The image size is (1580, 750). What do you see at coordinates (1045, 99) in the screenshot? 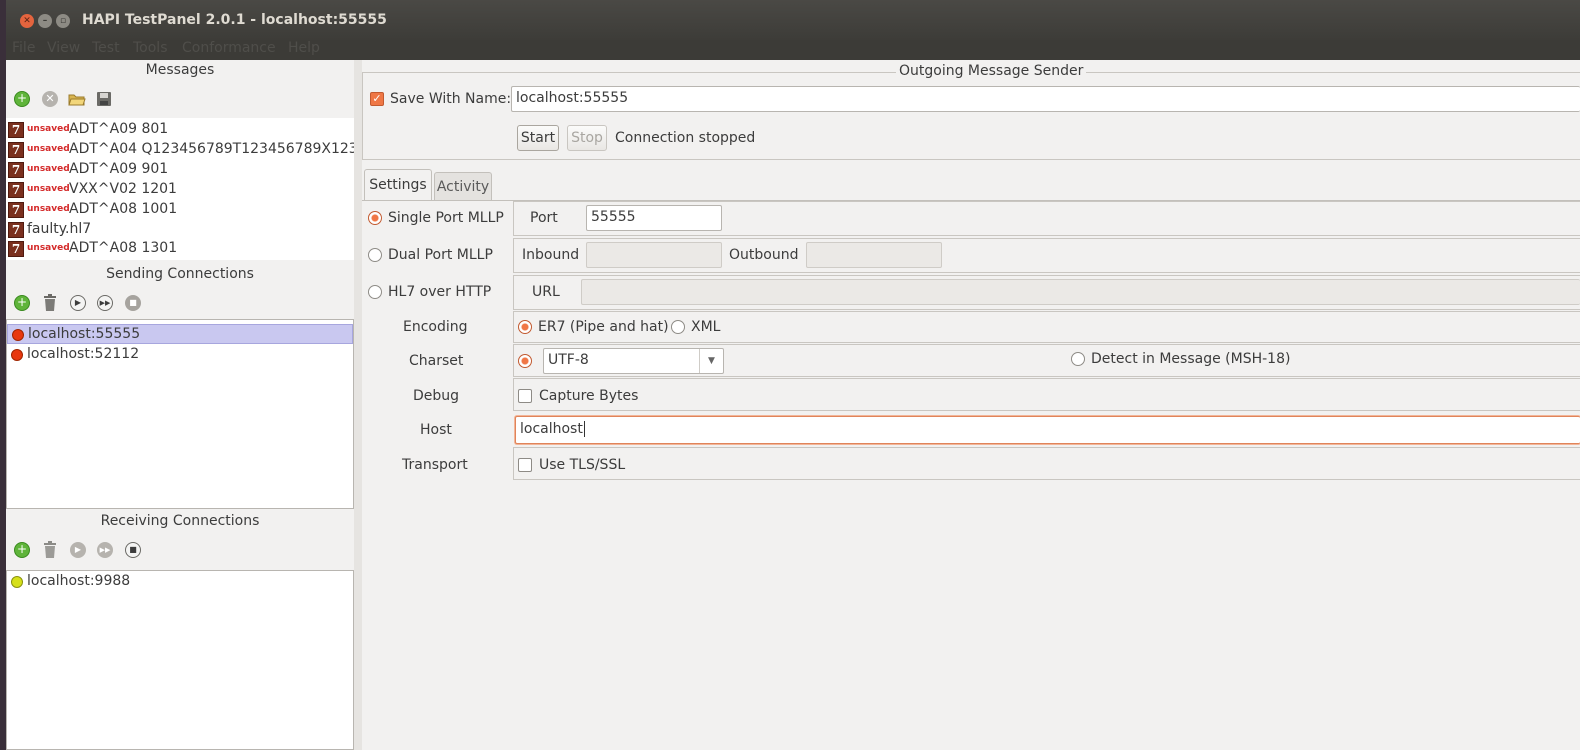
I see `save-with-name-input: localhost:55555` at bounding box center [1045, 99].